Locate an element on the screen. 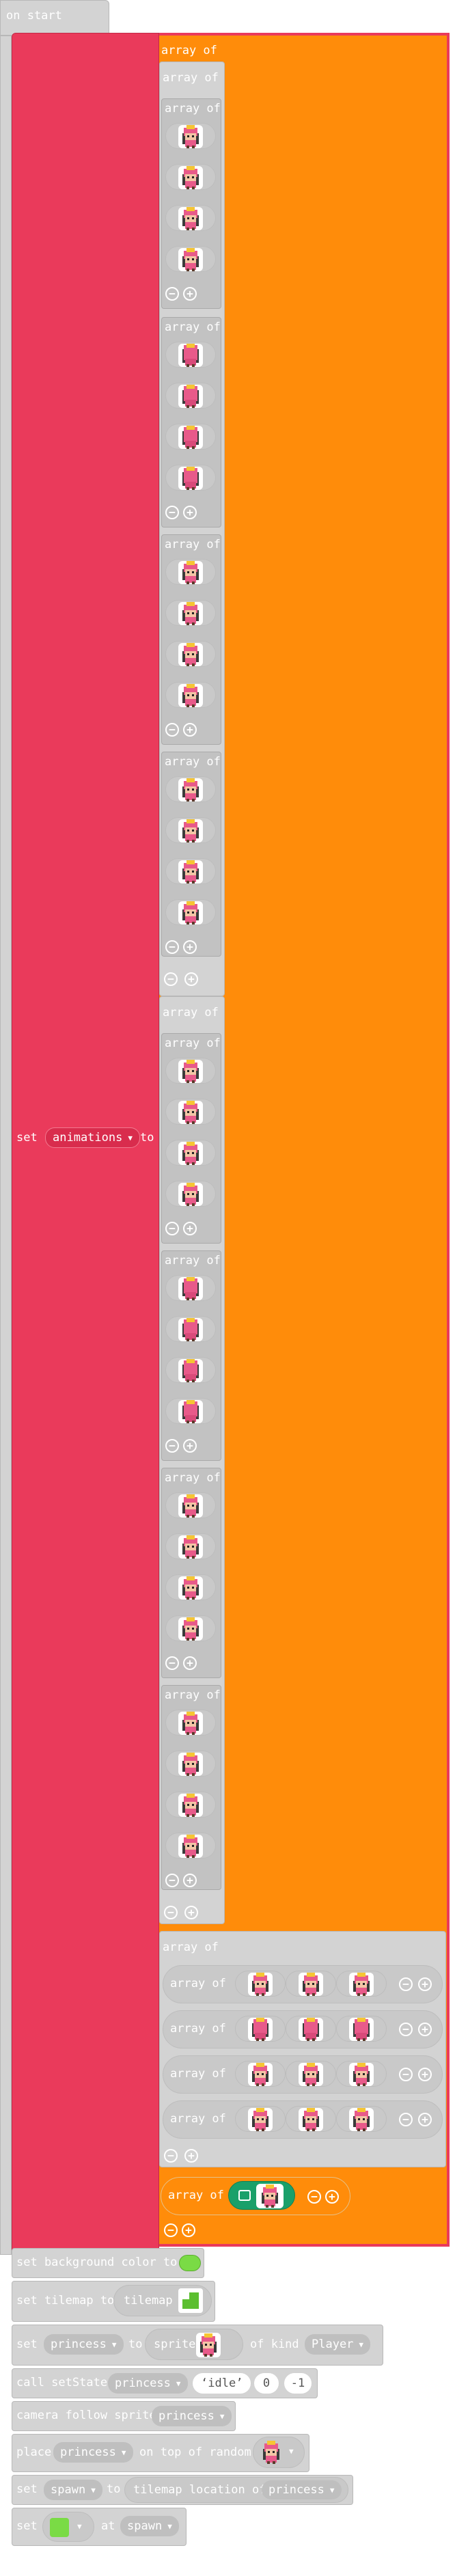 The width and height of the screenshot is (455, 2576). number-input-2: -1 is located at coordinates (298, 2383).